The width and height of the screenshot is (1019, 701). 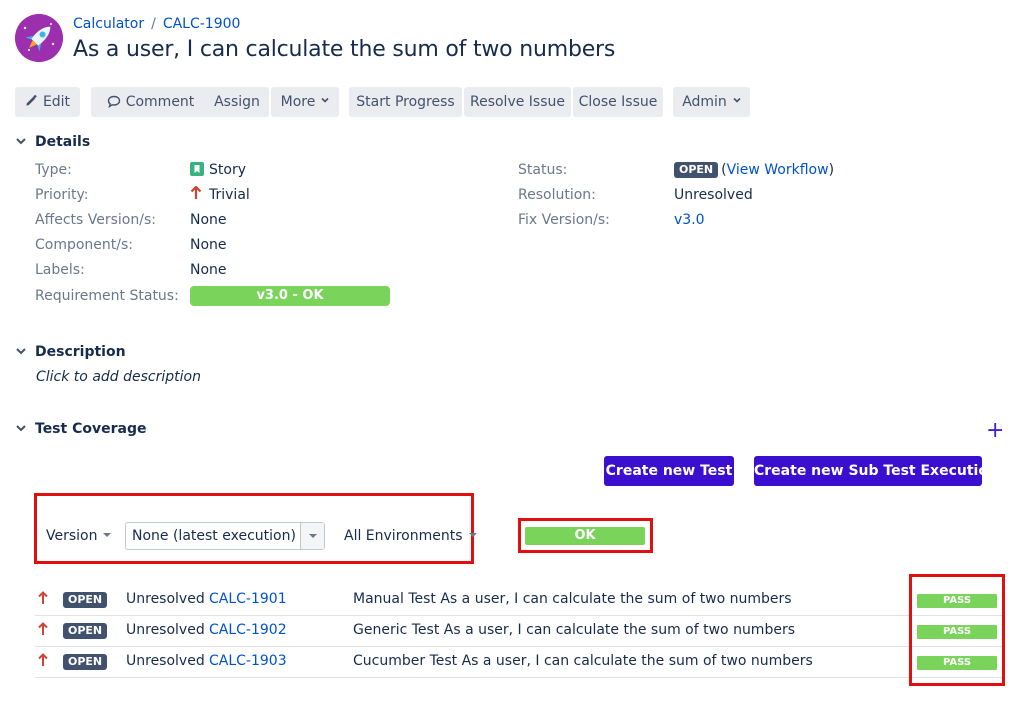 I want to click on labels-value: None, so click(x=208, y=270).